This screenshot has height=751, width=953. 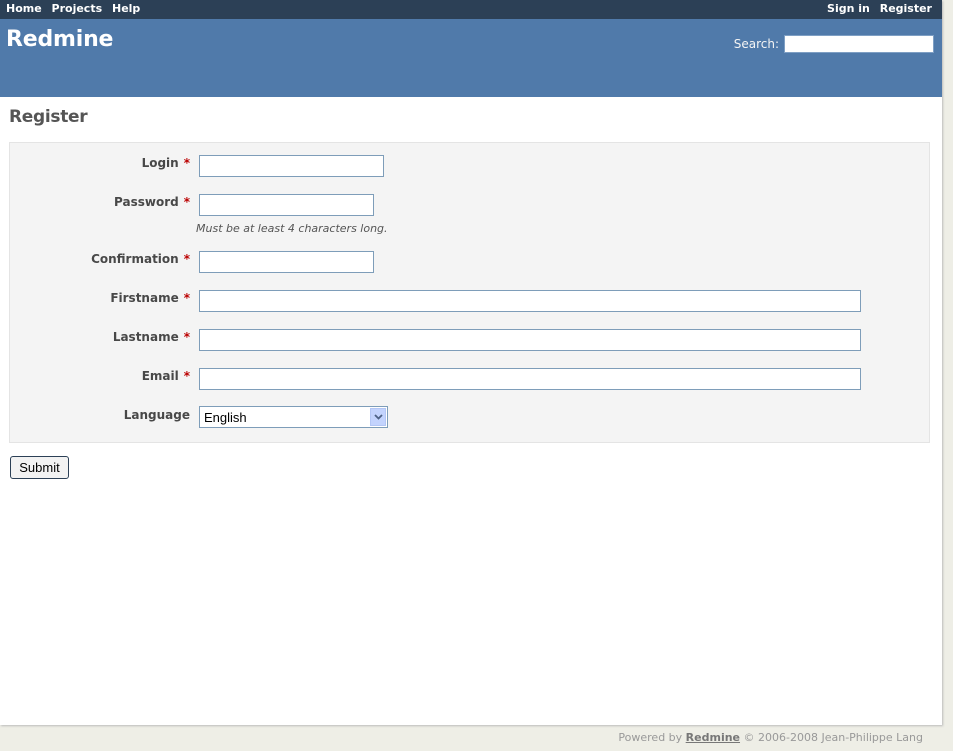 I want to click on footer-prefix: Powered by, so click(x=650, y=737).